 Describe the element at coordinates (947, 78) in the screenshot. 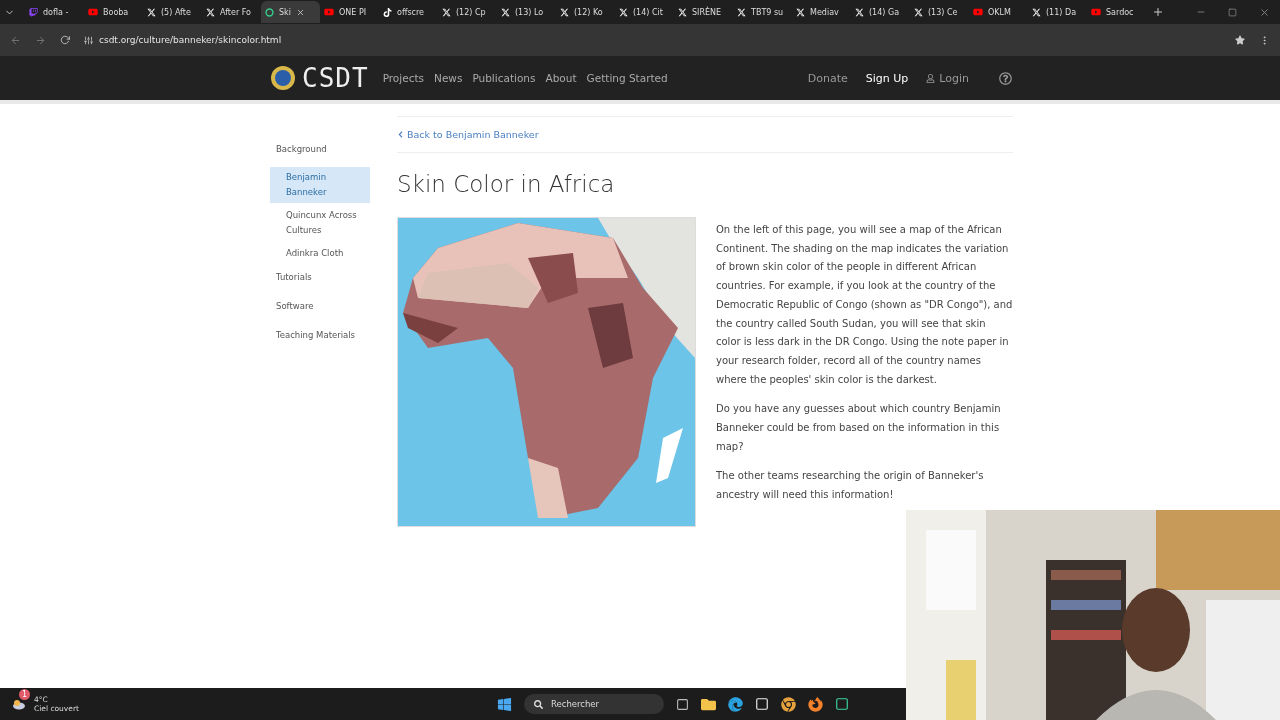

I see `login-link: Login` at that location.